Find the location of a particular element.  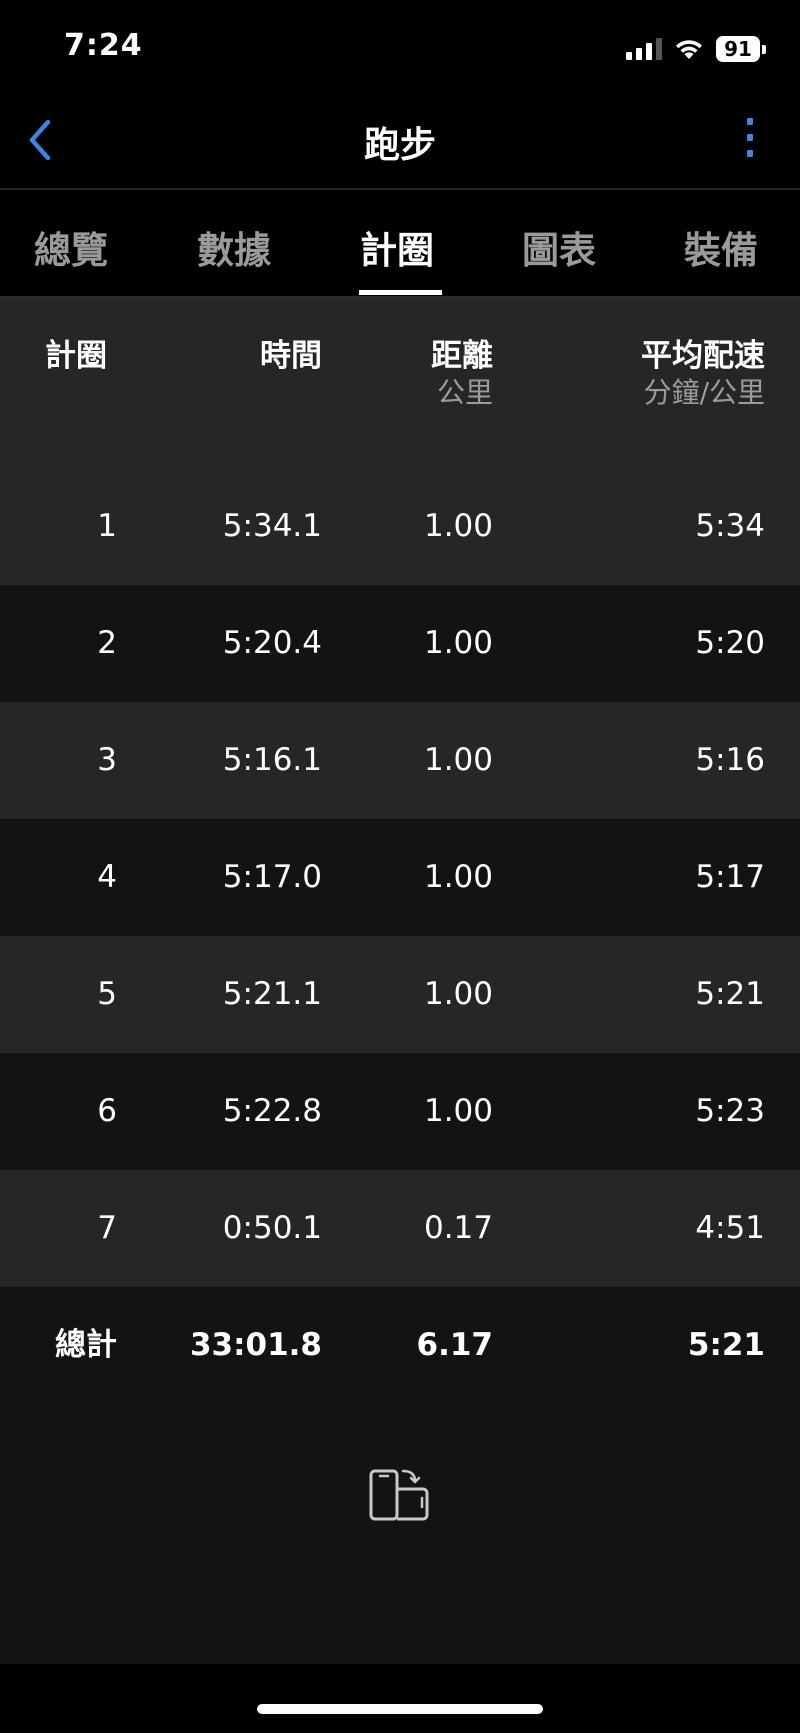

page-title: 跑步 is located at coordinates (399, 145).